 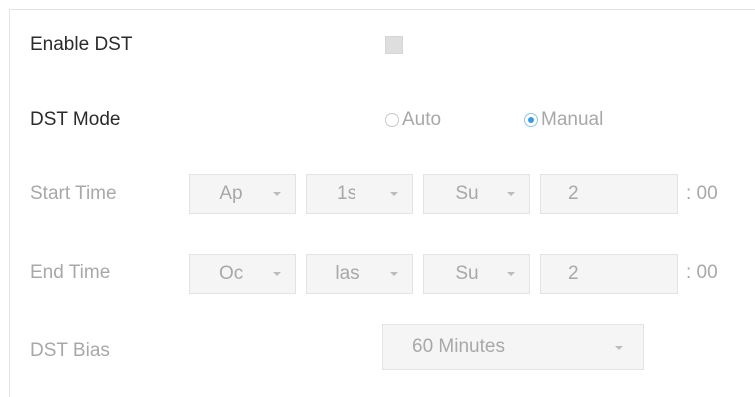 I want to click on end-week-value: las, so click(x=347, y=273).